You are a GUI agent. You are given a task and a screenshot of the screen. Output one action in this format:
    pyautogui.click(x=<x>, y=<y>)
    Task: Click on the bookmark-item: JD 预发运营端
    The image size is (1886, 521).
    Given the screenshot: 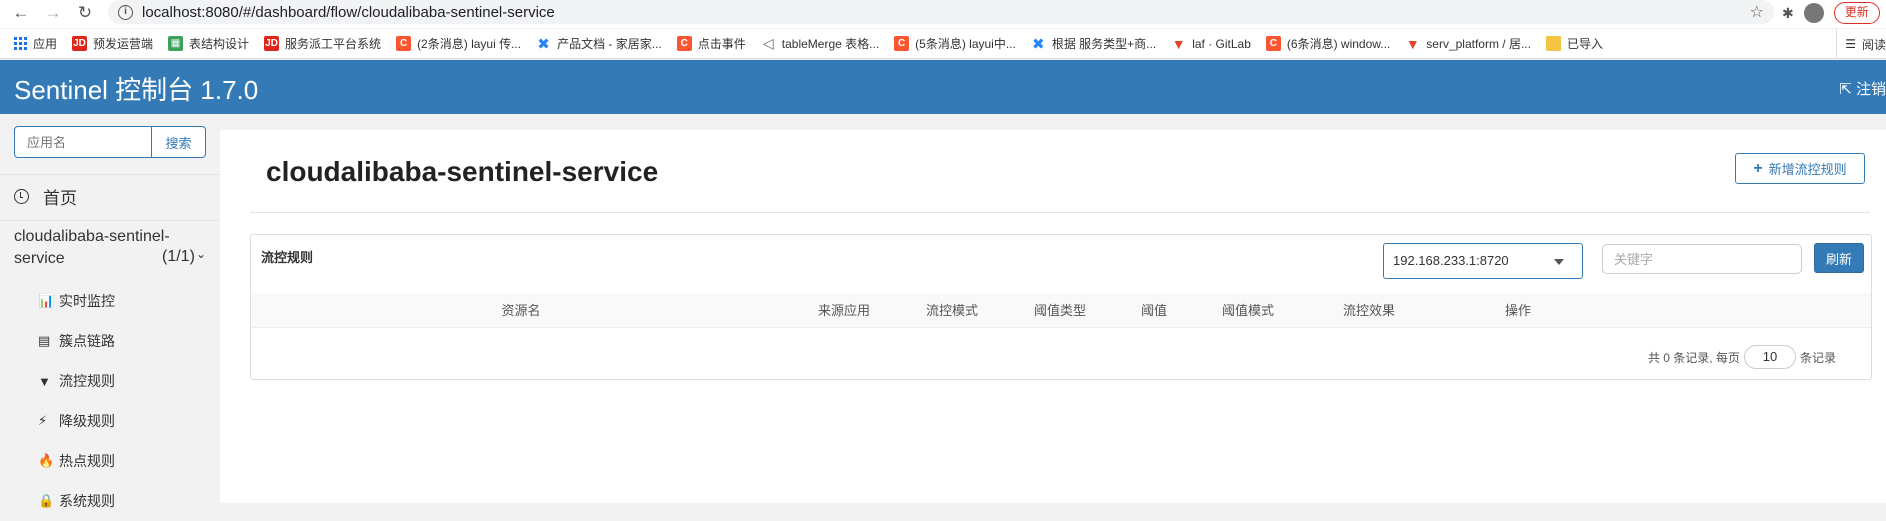 What is the action you would take?
    pyautogui.click(x=112, y=43)
    